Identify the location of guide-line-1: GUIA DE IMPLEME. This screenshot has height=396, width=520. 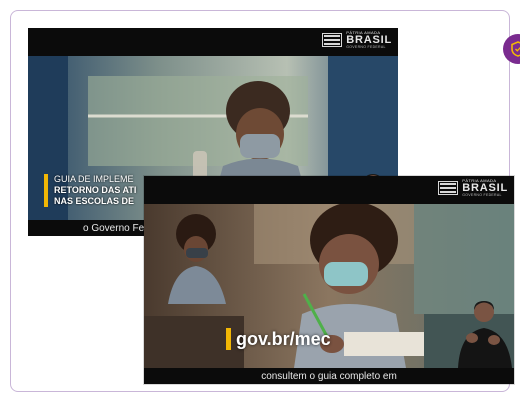
(94, 179).